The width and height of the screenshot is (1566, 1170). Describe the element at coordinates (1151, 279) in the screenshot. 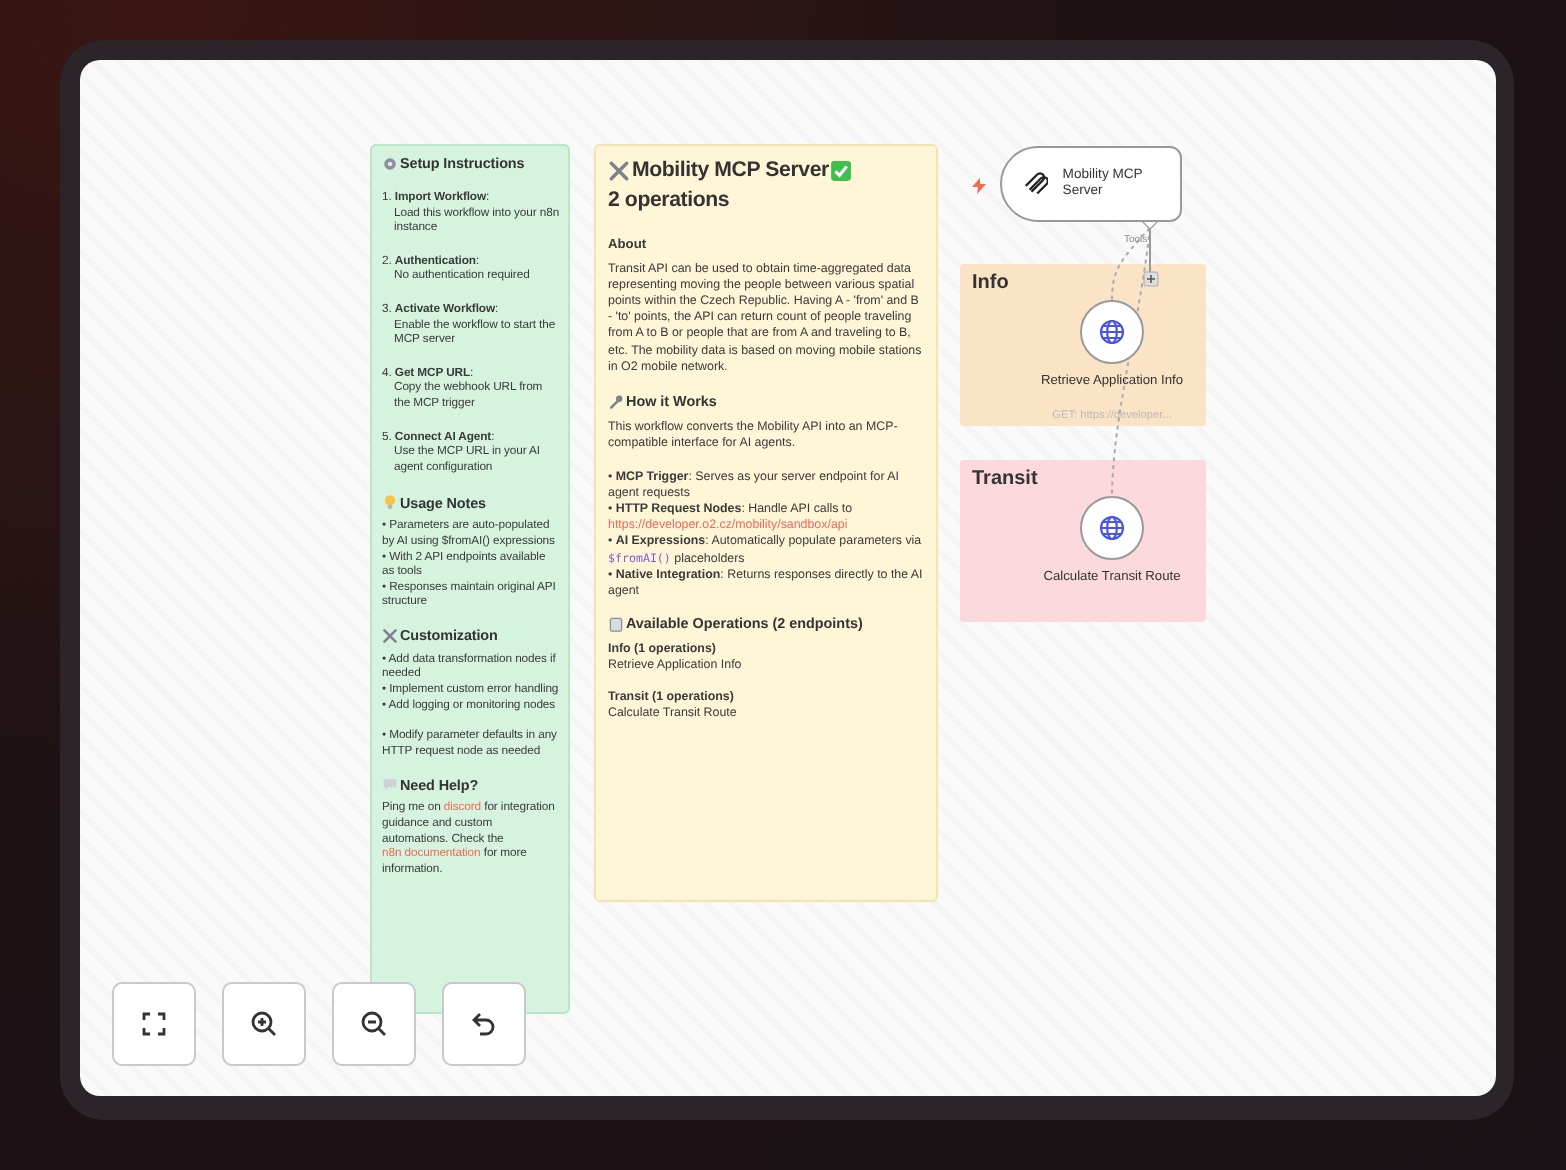

I see `add-tool-button` at that location.